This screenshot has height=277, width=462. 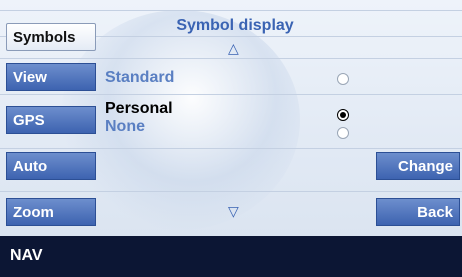 What do you see at coordinates (51, 37) in the screenshot?
I see `sidebar-item-symbols: Symbols` at bounding box center [51, 37].